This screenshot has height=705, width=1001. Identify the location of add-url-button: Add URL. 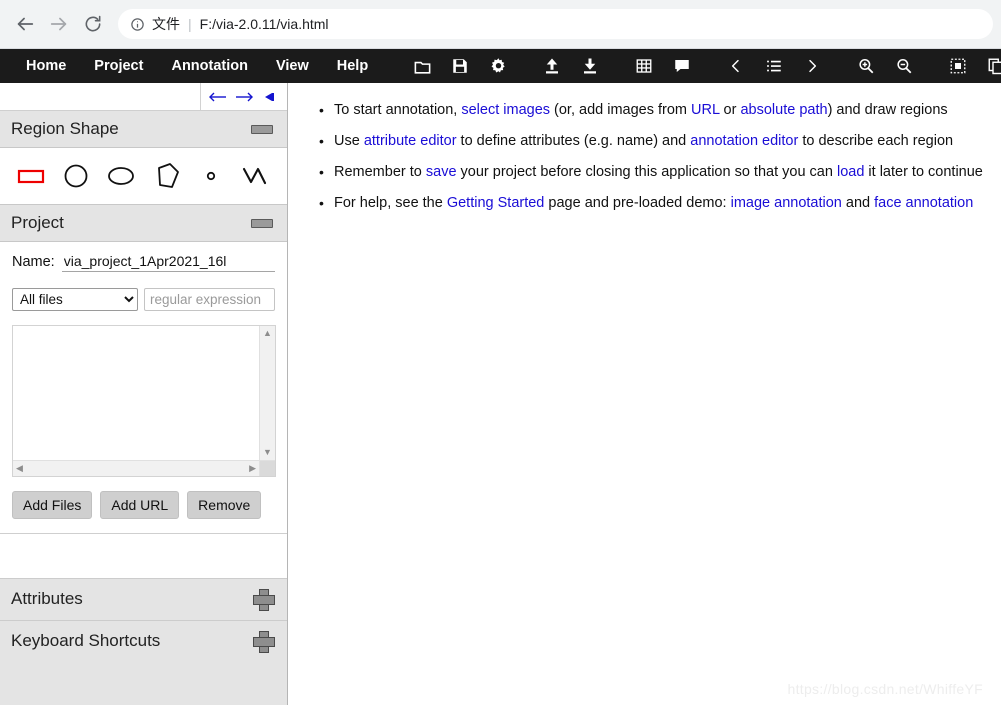
(140, 505).